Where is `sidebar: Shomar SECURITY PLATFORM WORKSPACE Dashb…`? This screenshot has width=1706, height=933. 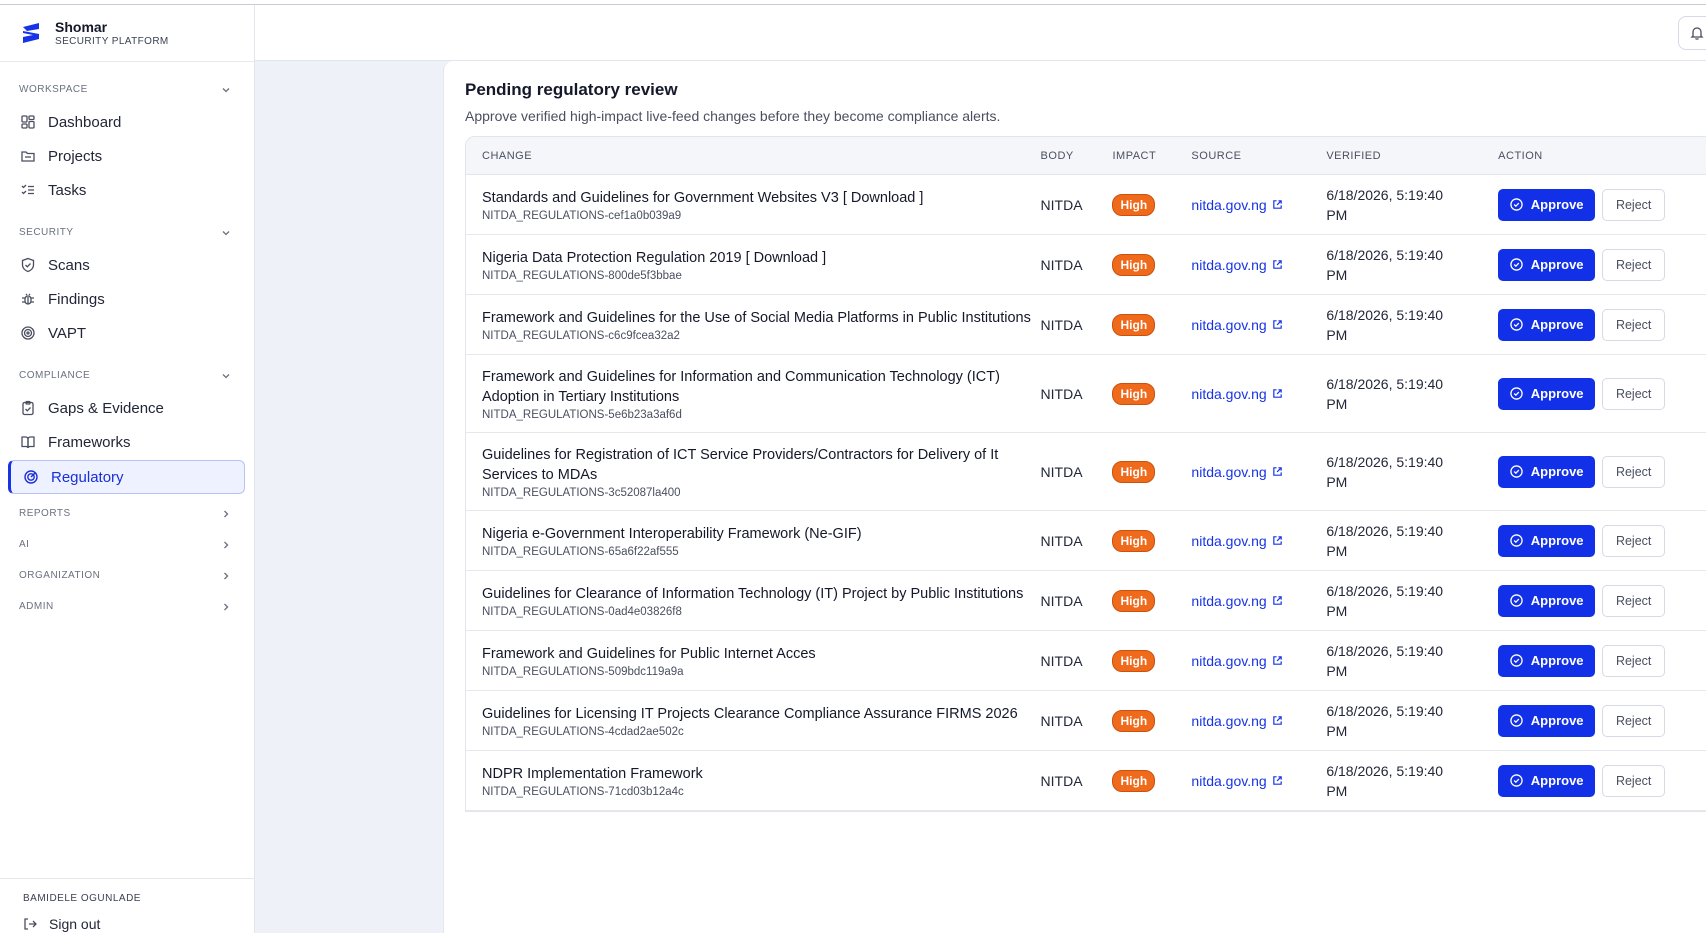
sidebar: Shomar SECURITY PLATFORM WORKSPACE Dashb… is located at coordinates (127, 469).